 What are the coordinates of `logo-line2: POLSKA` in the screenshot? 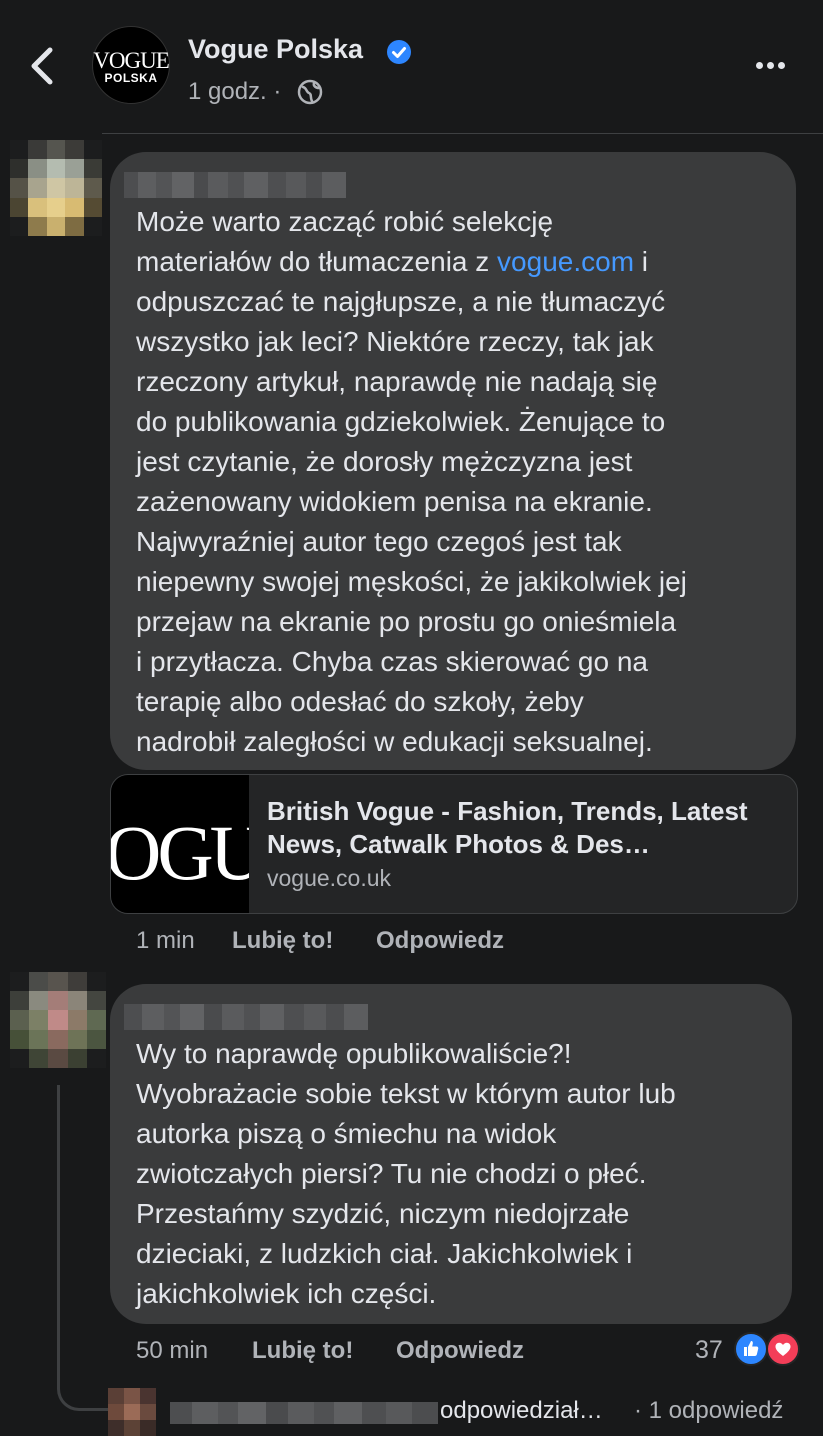 It's located at (131, 78).